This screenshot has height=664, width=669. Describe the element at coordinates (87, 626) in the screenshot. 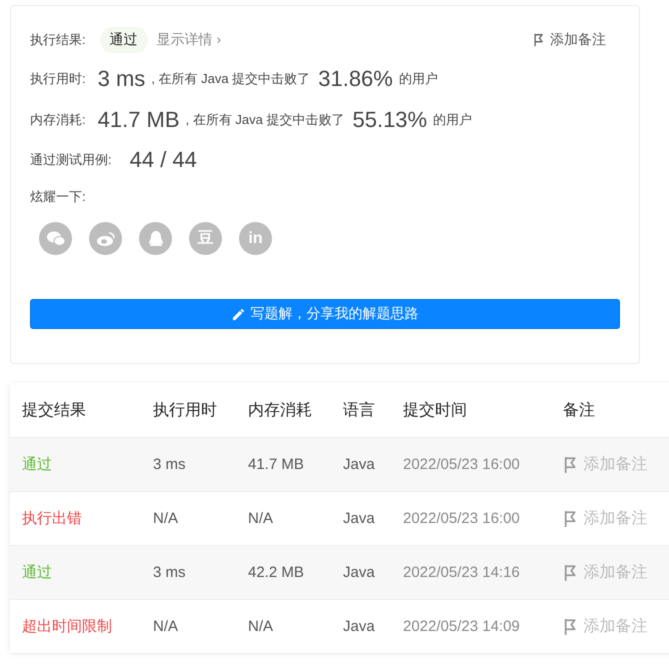

I see `status-cell: 超出时间限制` at that location.